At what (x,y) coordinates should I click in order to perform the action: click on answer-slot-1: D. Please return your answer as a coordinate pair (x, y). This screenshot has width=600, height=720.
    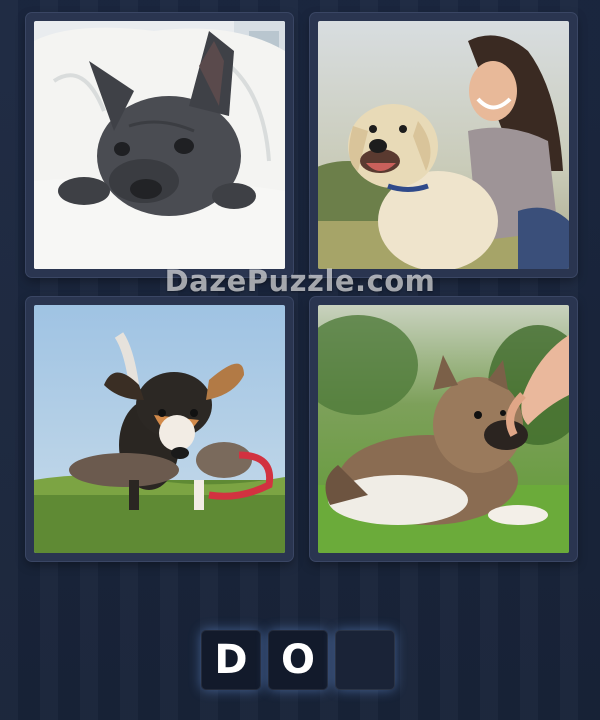
    Looking at the image, I should click on (231, 660).